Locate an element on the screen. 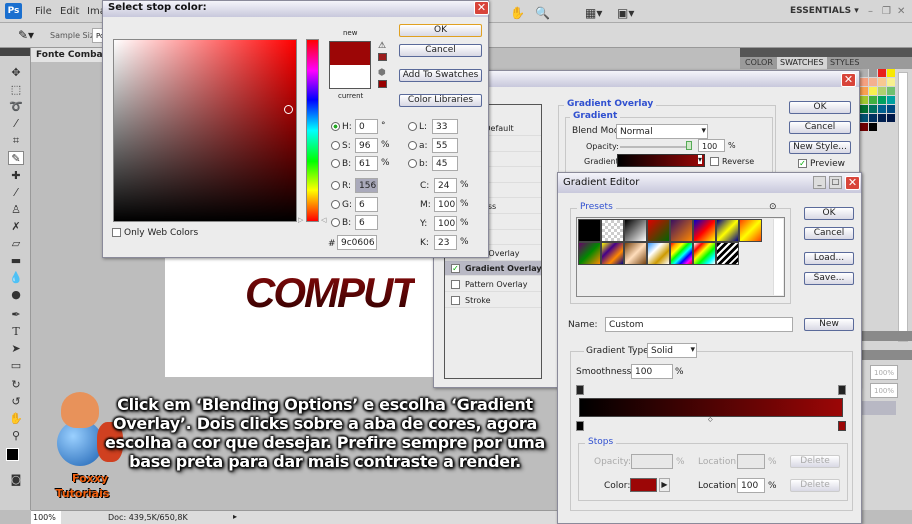  field-c: 24 is located at coordinates (445, 185).